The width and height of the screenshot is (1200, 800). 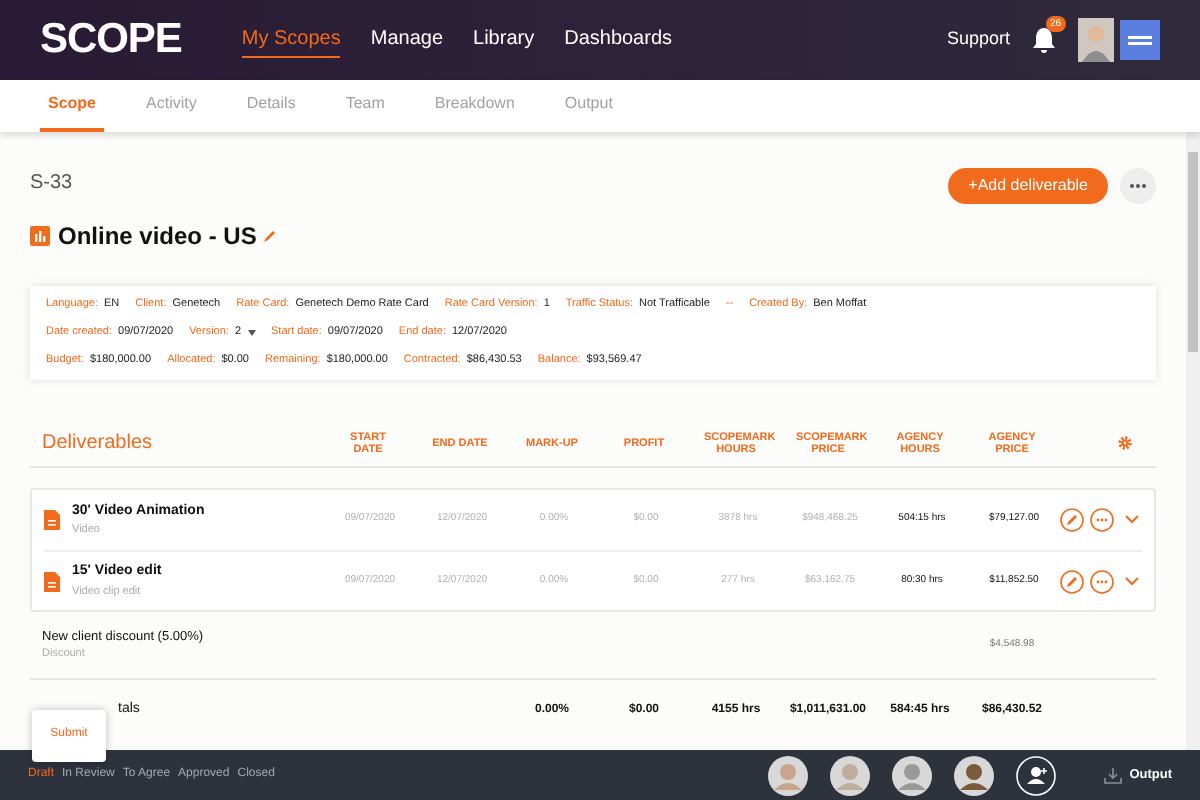 What do you see at coordinates (251, 333) in the screenshot?
I see `caret-icon` at bounding box center [251, 333].